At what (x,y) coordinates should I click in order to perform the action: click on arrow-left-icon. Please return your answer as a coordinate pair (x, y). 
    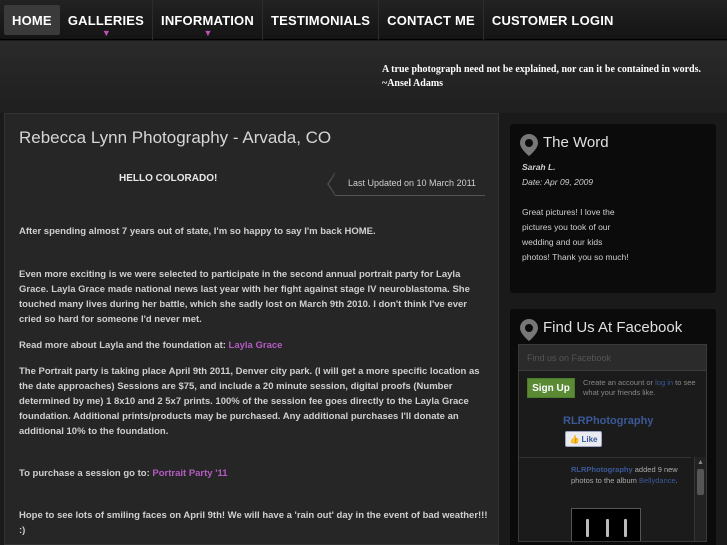
    Looking at the image, I should click on (331, 184).